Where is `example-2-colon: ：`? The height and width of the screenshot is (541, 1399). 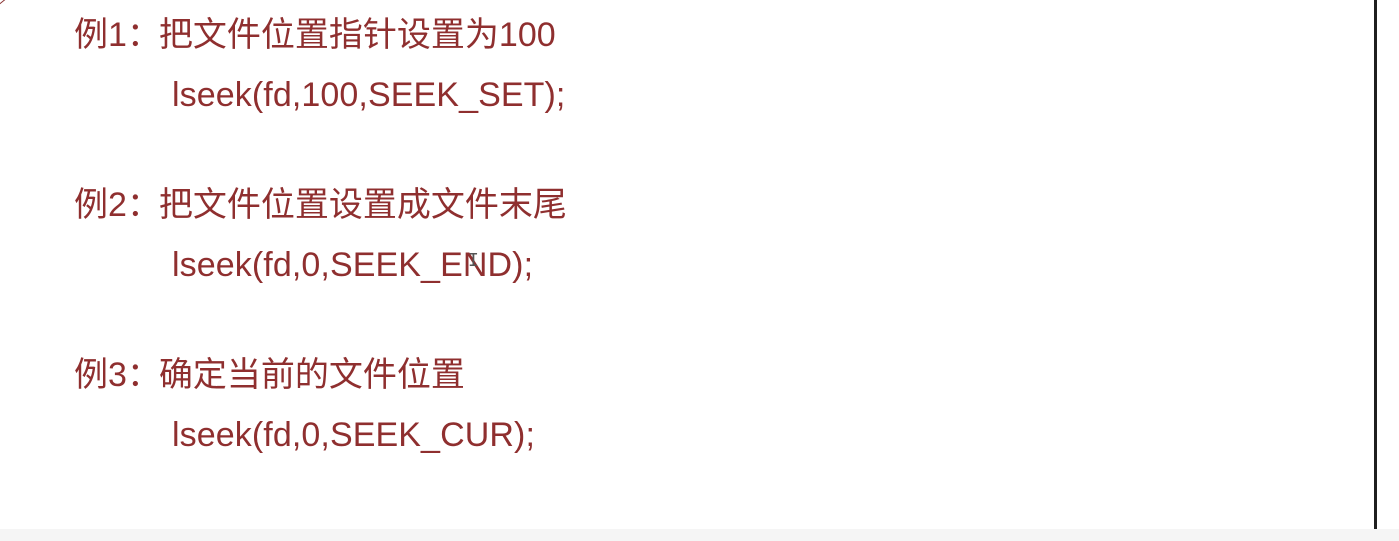
example-2-colon: ： is located at coordinates (143, 205).